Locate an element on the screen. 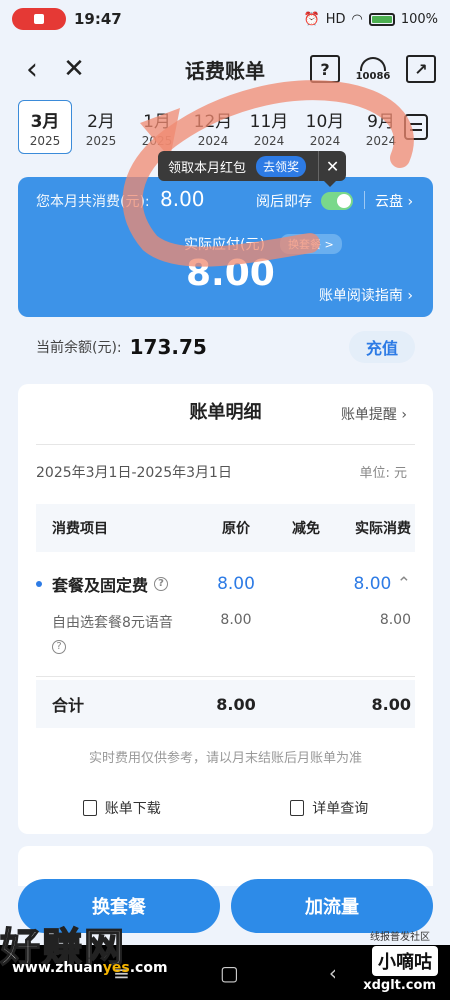  table-row: 套餐及固定费? 8.00 8.00 ⌃ is located at coordinates (225, 584).